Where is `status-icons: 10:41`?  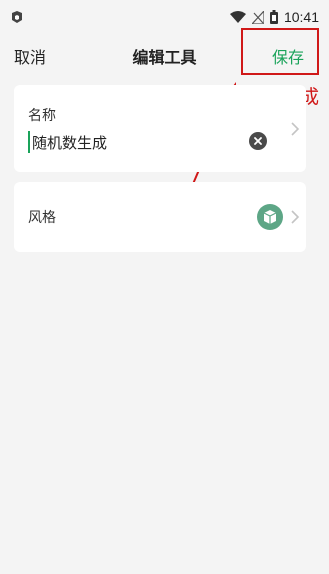 status-icons: 10:41 is located at coordinates (274, 17).